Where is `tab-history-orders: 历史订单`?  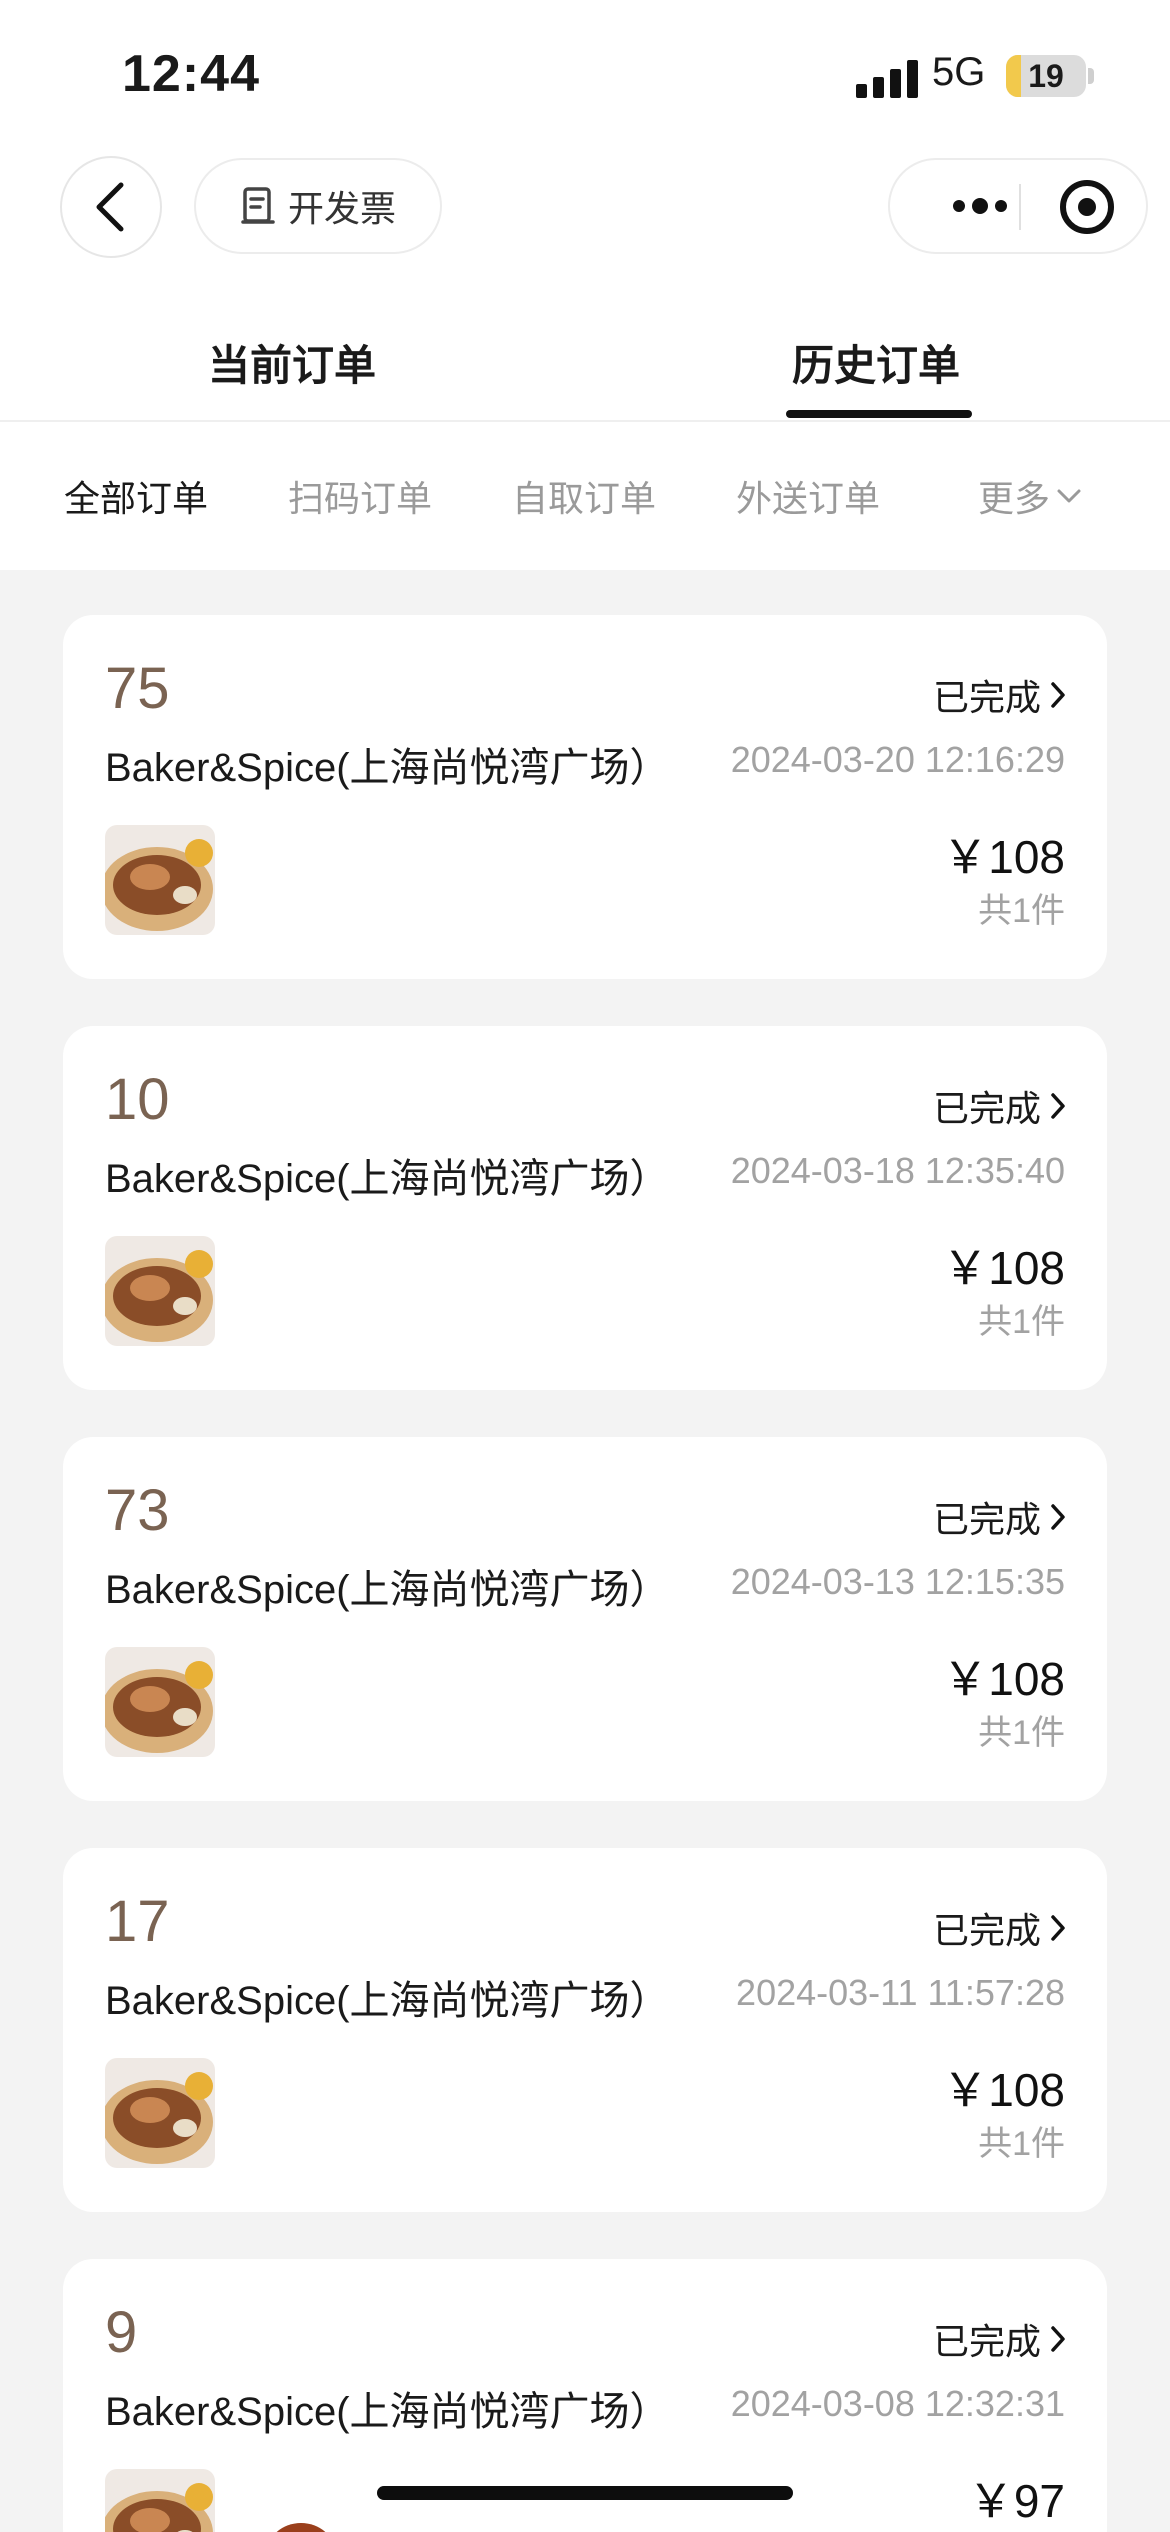
tab-history-orders: 历史订单 is located at coordinates (876, 362).